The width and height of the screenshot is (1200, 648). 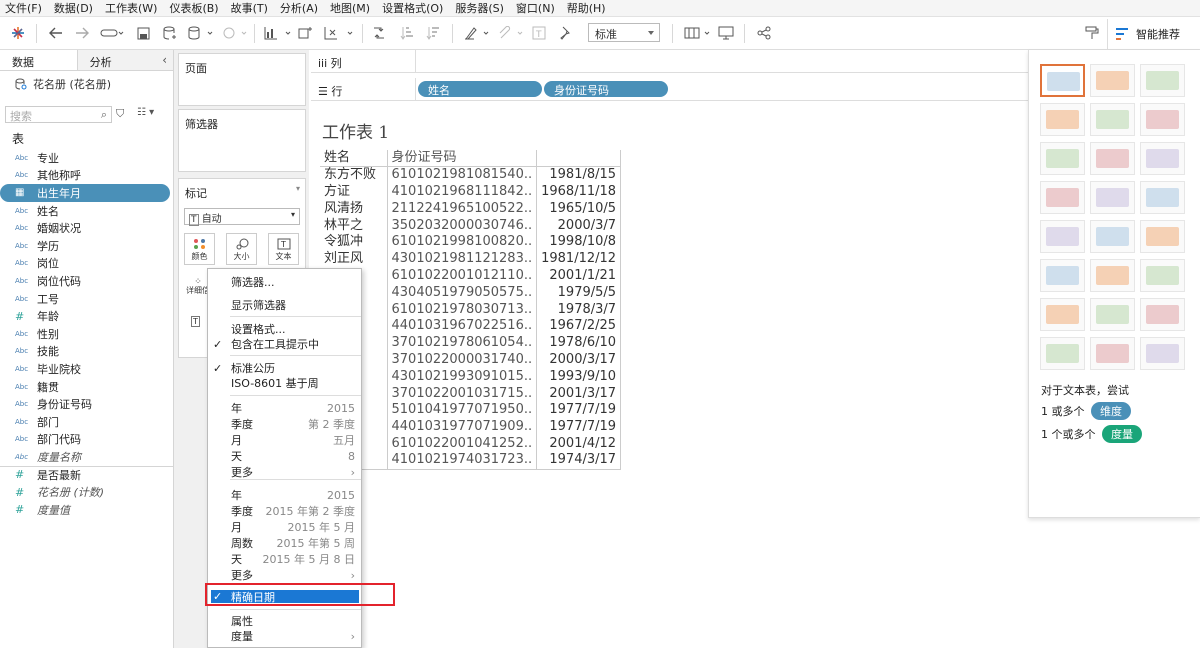 What do you see at coordinates (461, 343) in the screenshot?
I see `table-cell: 3701021978061054..` at bounding box center [461, 343].